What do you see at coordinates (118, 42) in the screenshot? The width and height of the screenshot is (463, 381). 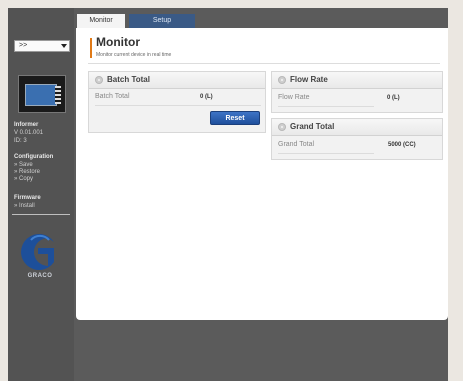 I see `page-title: Monitor` at bounding box center [118, 42].